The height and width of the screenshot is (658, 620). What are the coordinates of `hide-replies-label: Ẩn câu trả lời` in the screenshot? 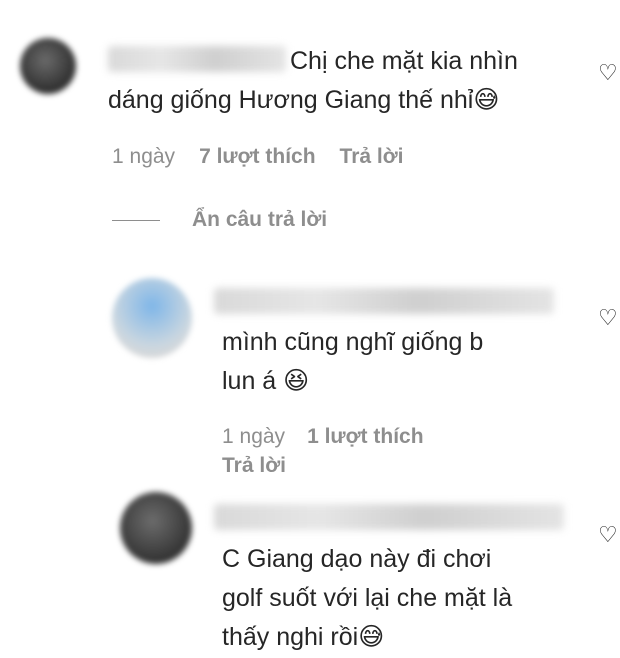 It's located at (259, 220).